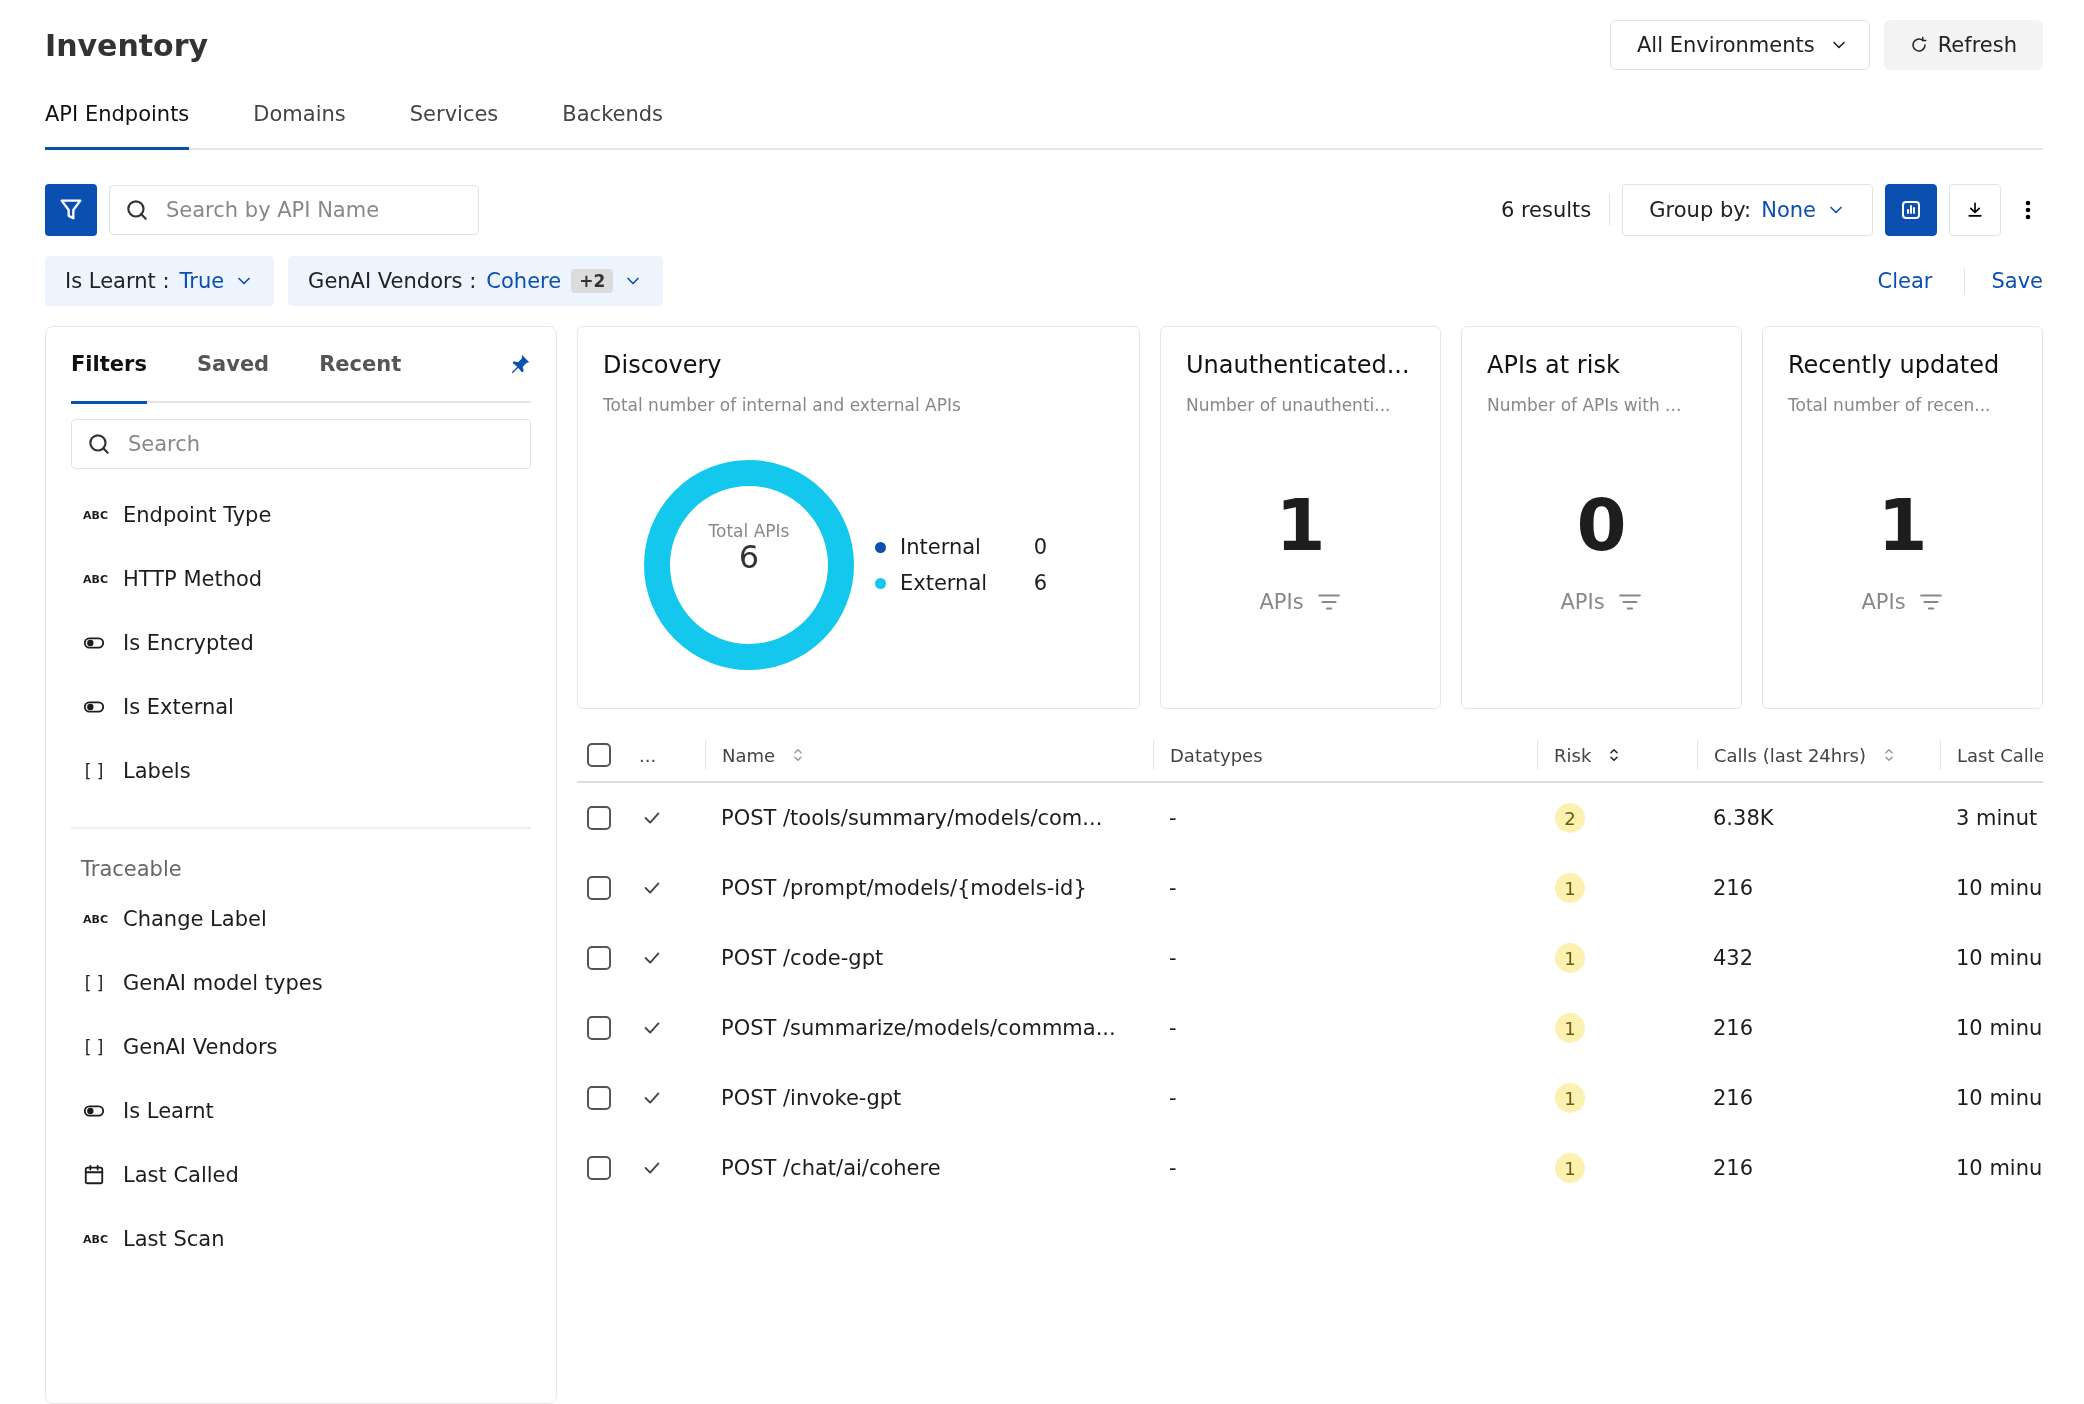  Describe the element at coordinates (127, 45) in the screenshot. I see `page-title: Inventory` at that location.